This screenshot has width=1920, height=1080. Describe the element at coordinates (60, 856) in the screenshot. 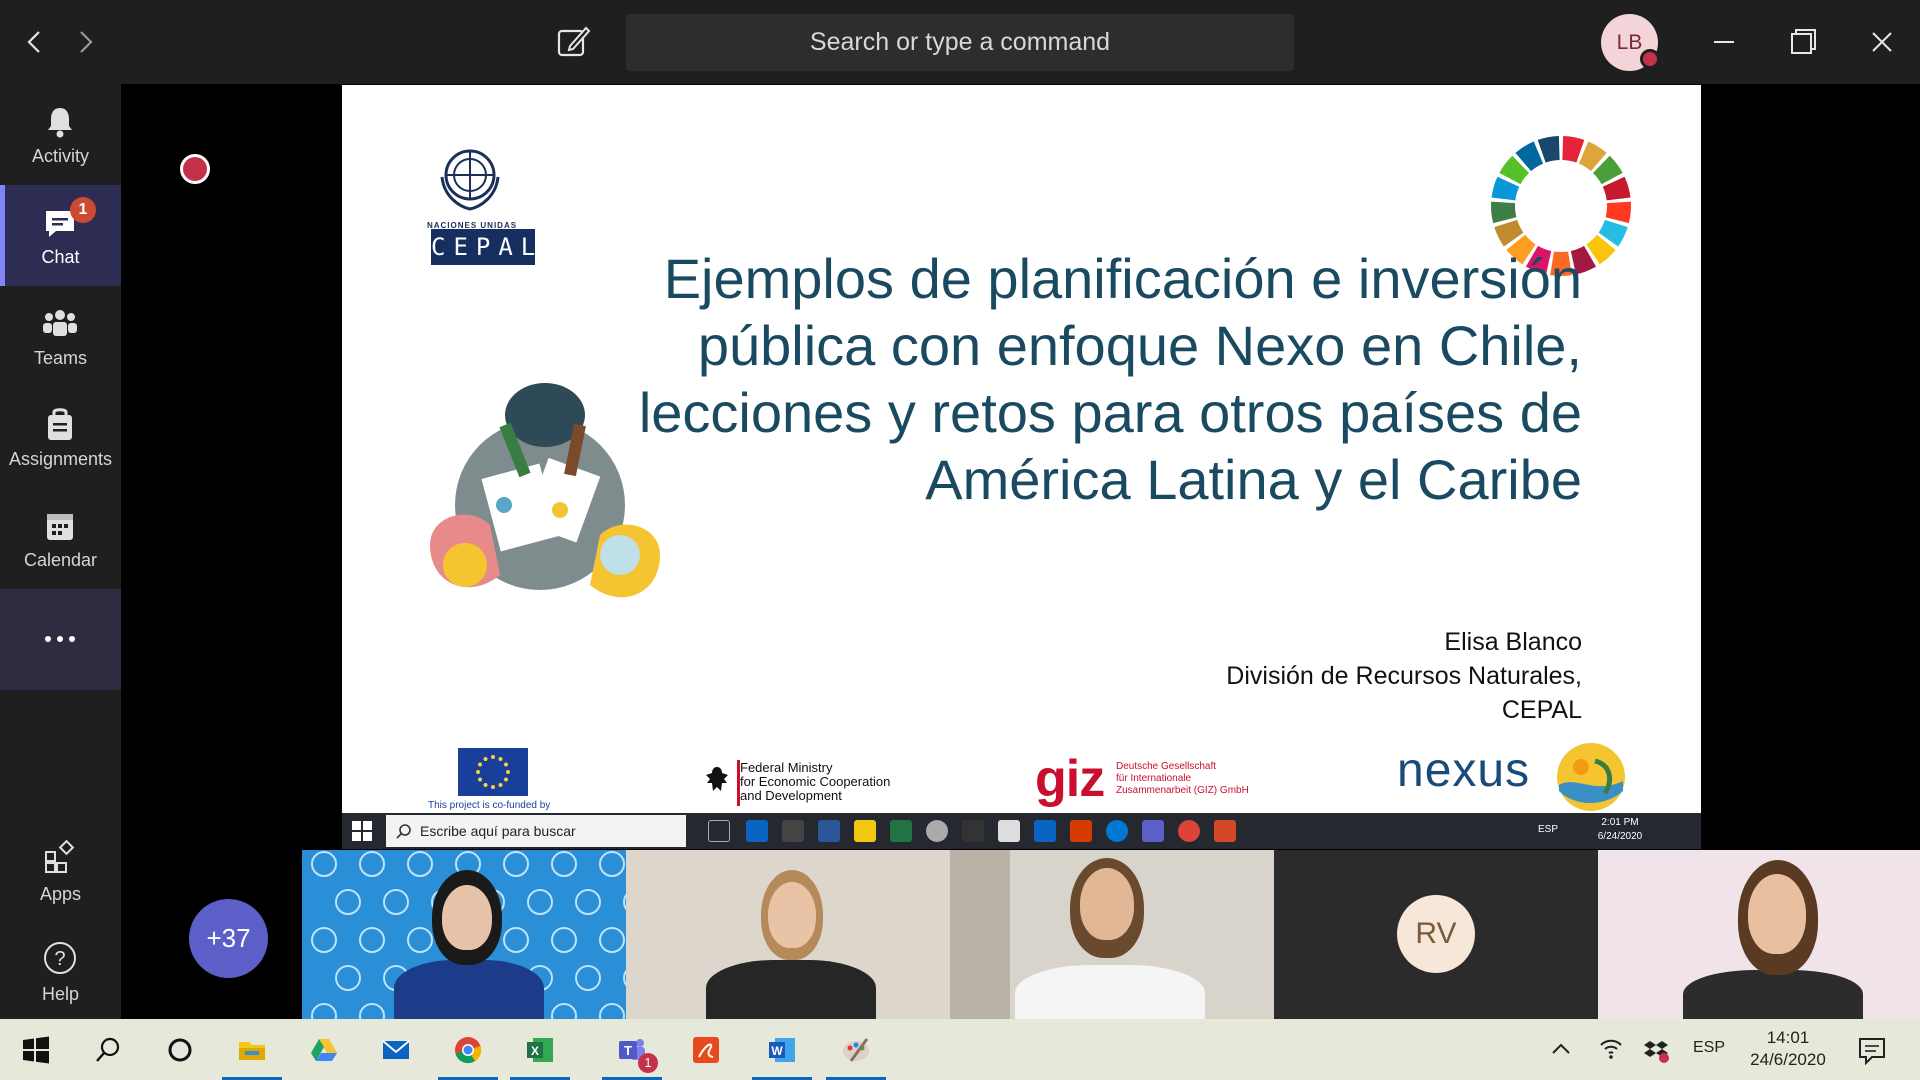

I see `apps-icon` at that location.